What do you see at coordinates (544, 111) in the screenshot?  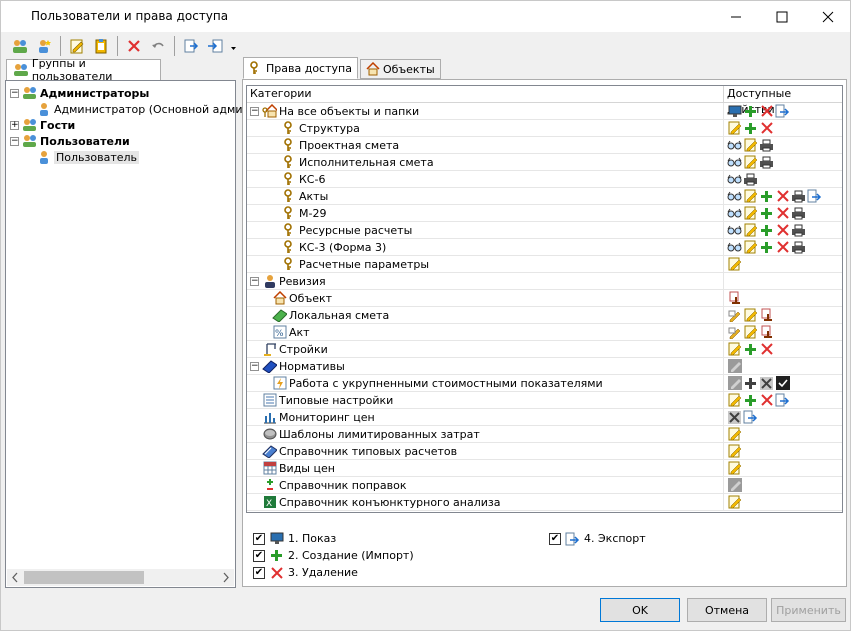 I see `grid-row: − На все объекты и папки` at bounding box center [544, 111].